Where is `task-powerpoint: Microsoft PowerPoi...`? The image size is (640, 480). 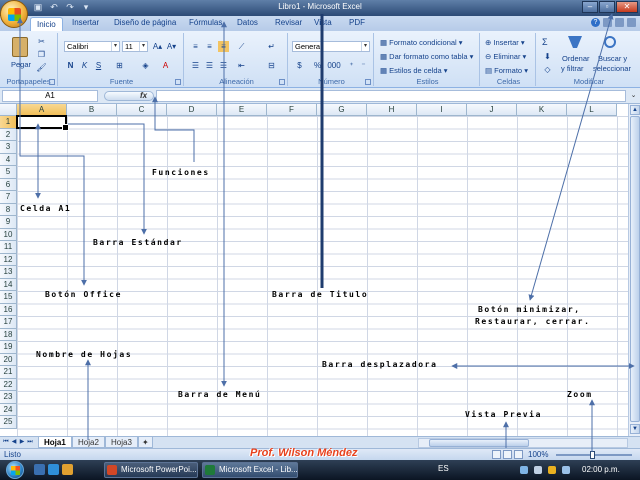 task-powerpoint: Microsoft PowerPoi... is located at coordinates (151, 470).